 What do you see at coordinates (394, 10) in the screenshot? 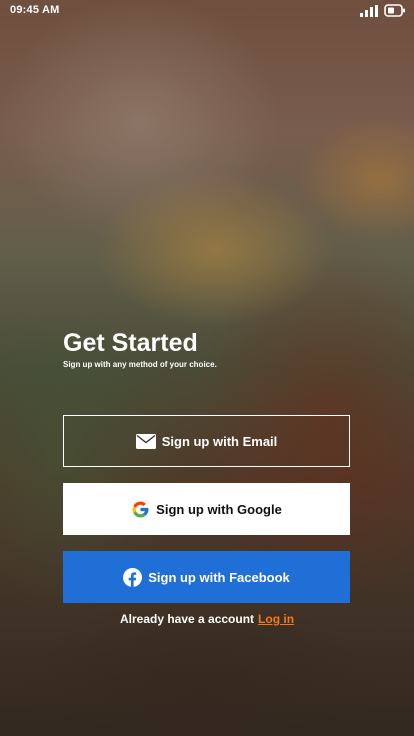
I see `battery-icon` at bounding box center [394, 10].